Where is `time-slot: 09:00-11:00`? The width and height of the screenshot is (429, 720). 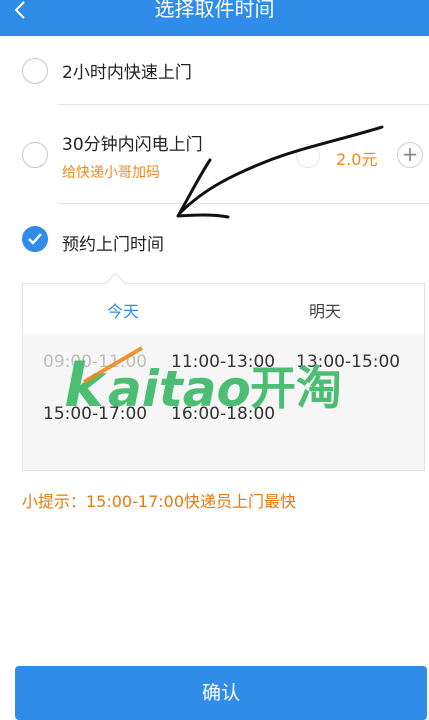 time-slot: 09:00-11:00 is located at coordinates (95, 362).